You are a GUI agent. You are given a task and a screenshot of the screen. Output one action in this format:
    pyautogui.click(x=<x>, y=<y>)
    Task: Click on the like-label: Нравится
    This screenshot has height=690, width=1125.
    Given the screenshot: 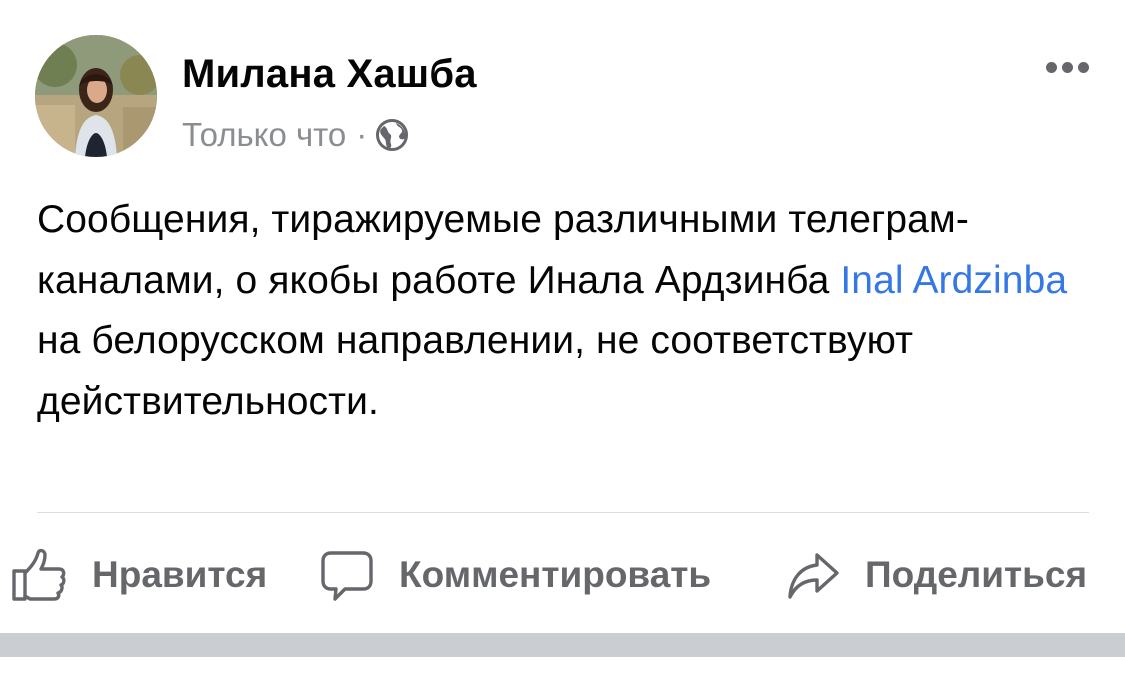 What is the action you would take?
    pyautogui.click(x=180, y=574)
    